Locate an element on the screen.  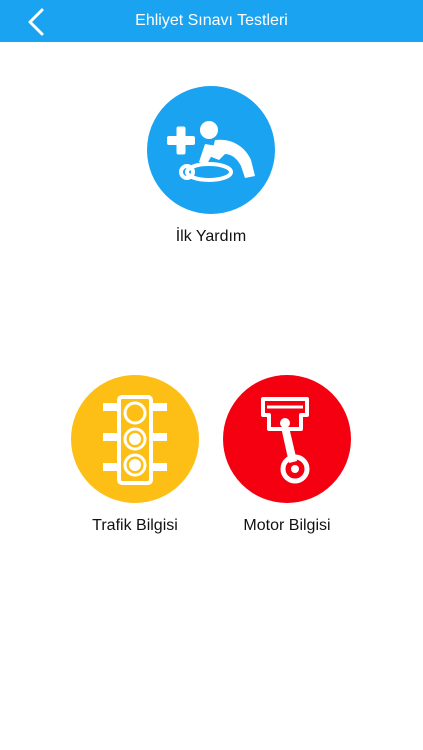
motor-circle is located at coordinates (287, 439).